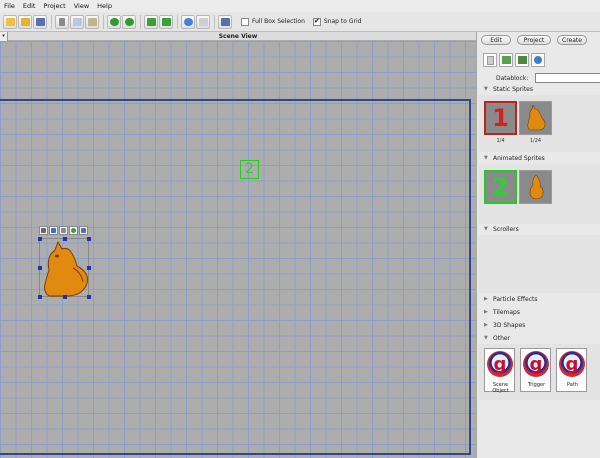  I want to click on panel-icon-row, so click(515, 60).